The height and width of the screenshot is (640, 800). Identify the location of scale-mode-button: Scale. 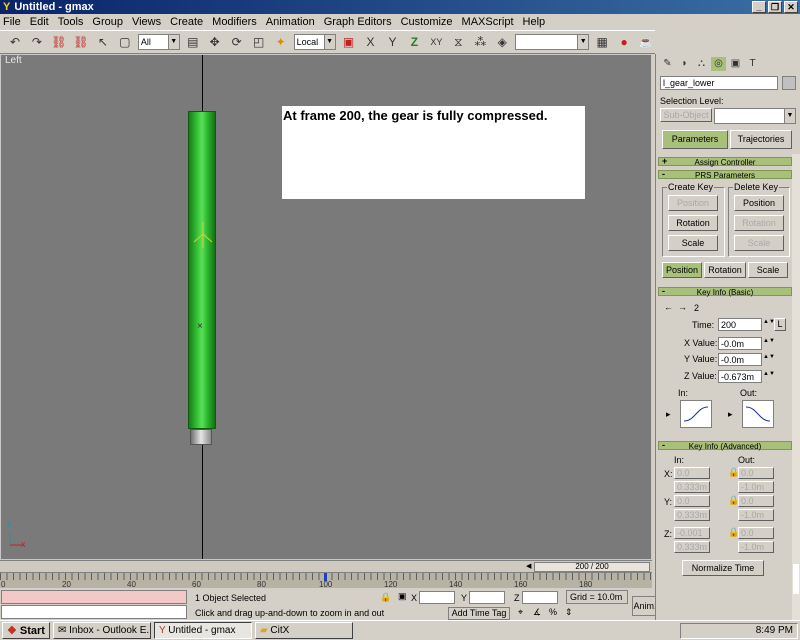
(768, 270).